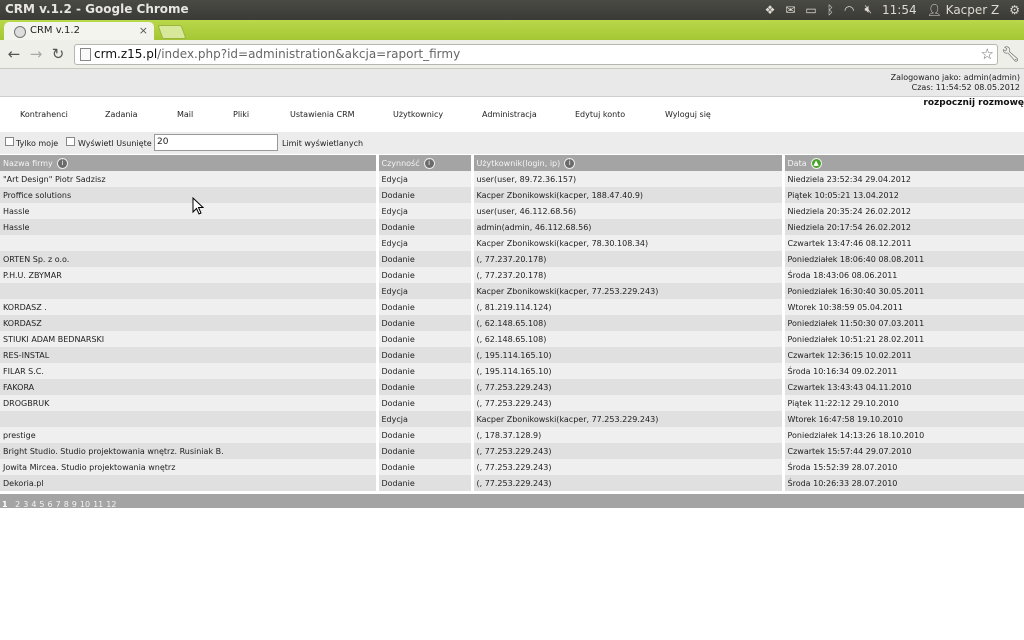 The image size is (1024, 640). I want to click on page-icon, so click(85, 54).